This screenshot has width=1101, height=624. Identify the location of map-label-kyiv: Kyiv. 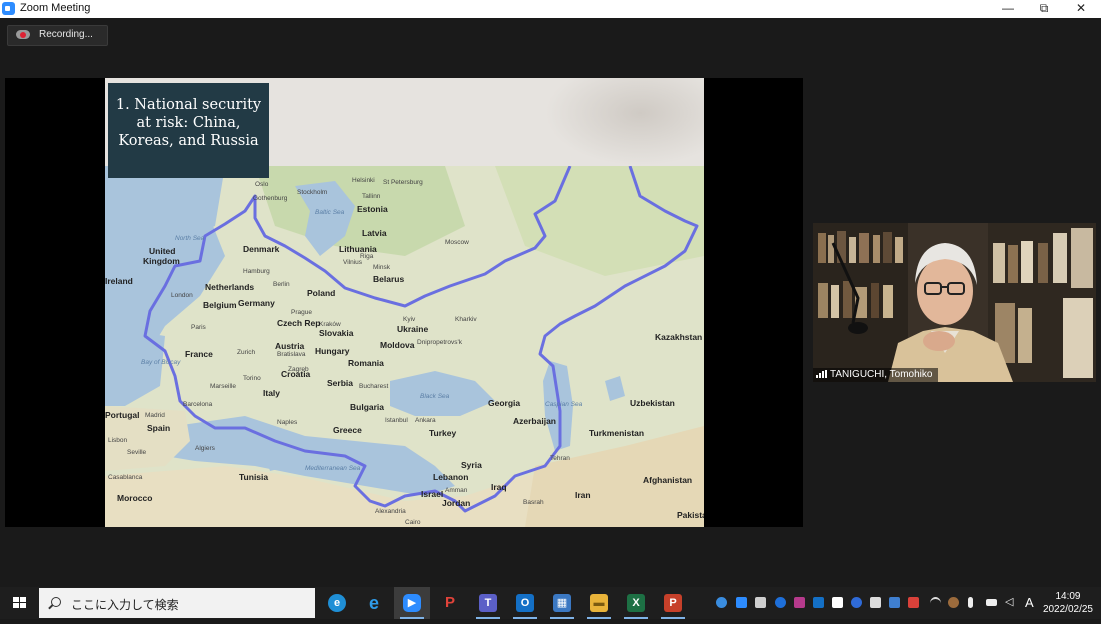
(409, 319).